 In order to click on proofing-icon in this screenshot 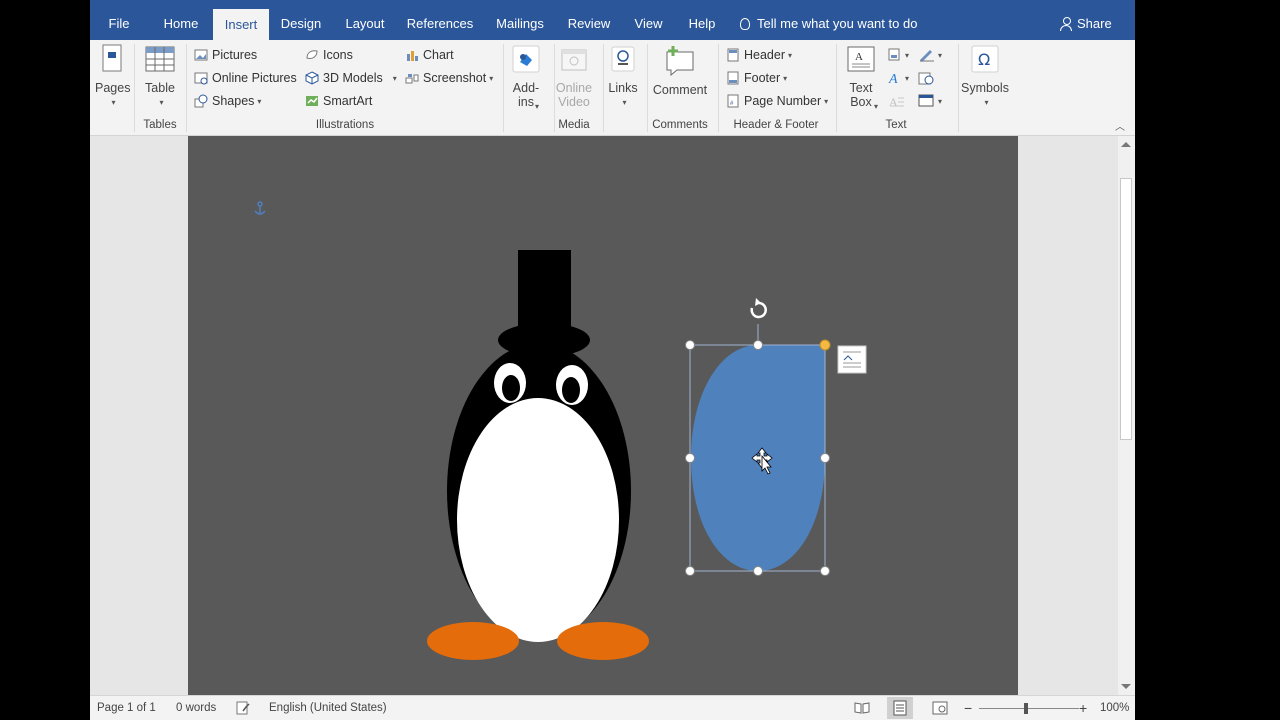, I will do `click(243, 708)`.